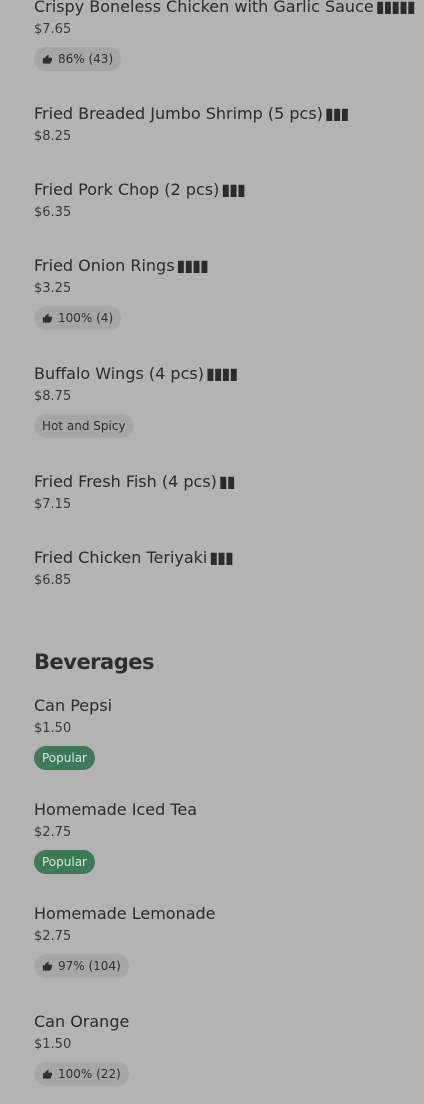 This screenshot has width=424, height=1104. Describe the element at coordinates (224, 733) in the screenshot. I see `menu-item: Can Pepsi $1.50 Popular` at that location.